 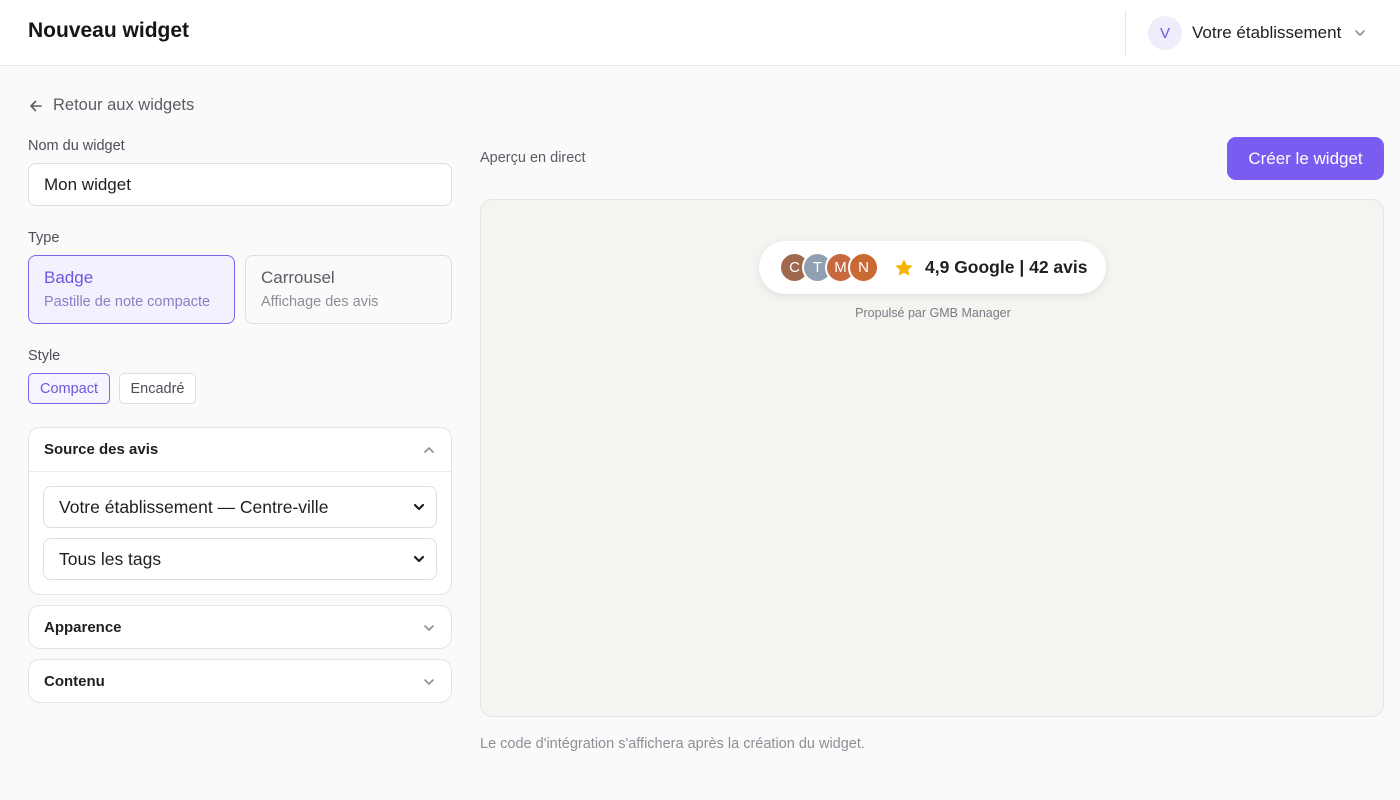 What do you see at coordinates (348, 289) in the screenshot?
I see `type-option-carousel: Carrousel Affichage des avis` at bounding box center [348, 289].